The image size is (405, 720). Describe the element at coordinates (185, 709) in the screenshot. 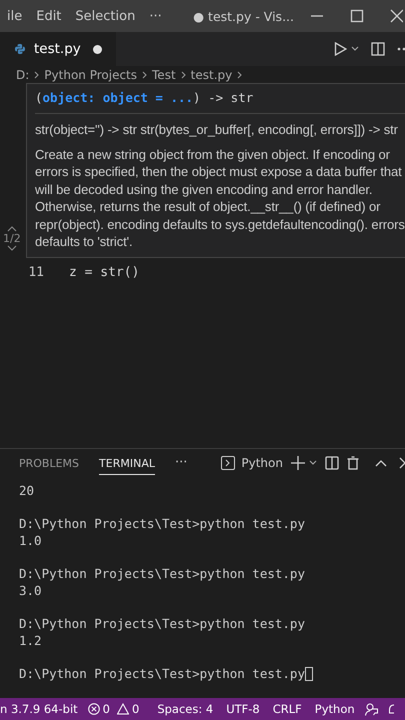

I see `status-item: Spaces: 4` at that location.